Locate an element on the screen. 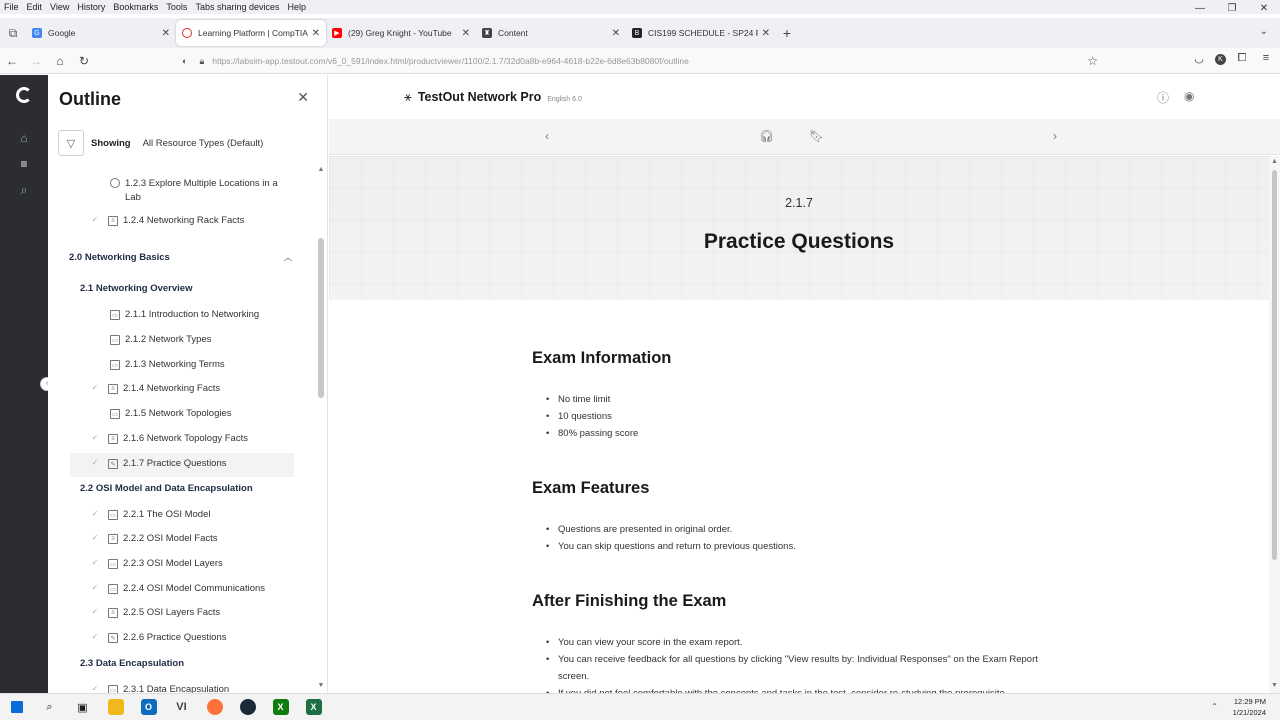 This screenshot has height=720, width=1280. list-item: ▭ 2.1.3 Networking Terms is located at coordinates (182, 364).